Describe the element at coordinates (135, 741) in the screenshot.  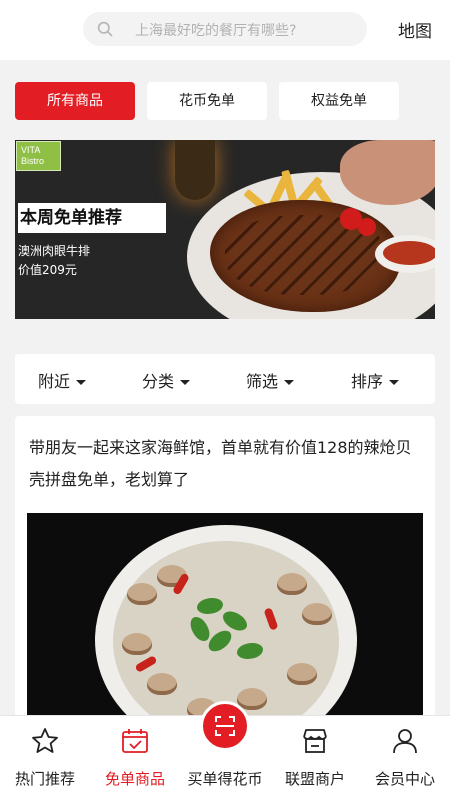
I see `free-order-icon` at that location.